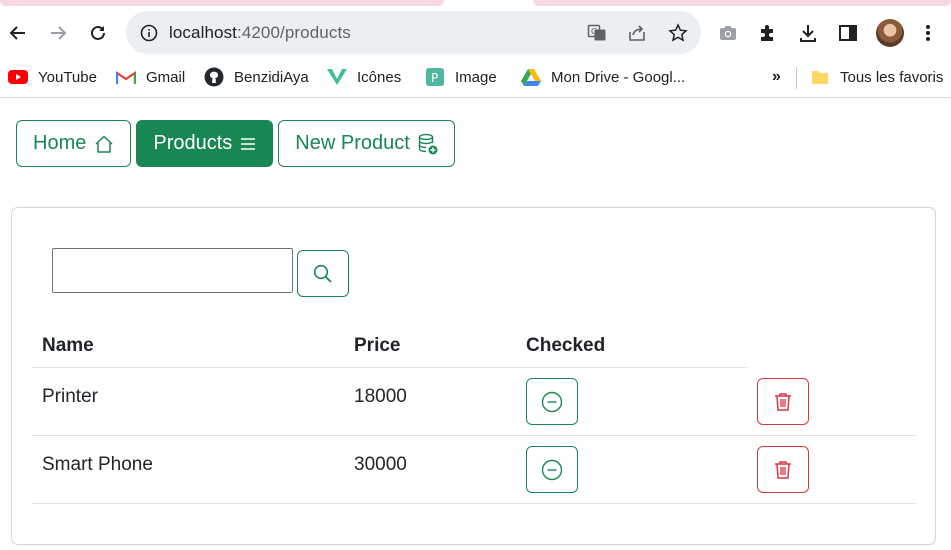 Image resolution: width=951 pixels, height=550 pixels. I want to click on search-button, so click(323, 273).